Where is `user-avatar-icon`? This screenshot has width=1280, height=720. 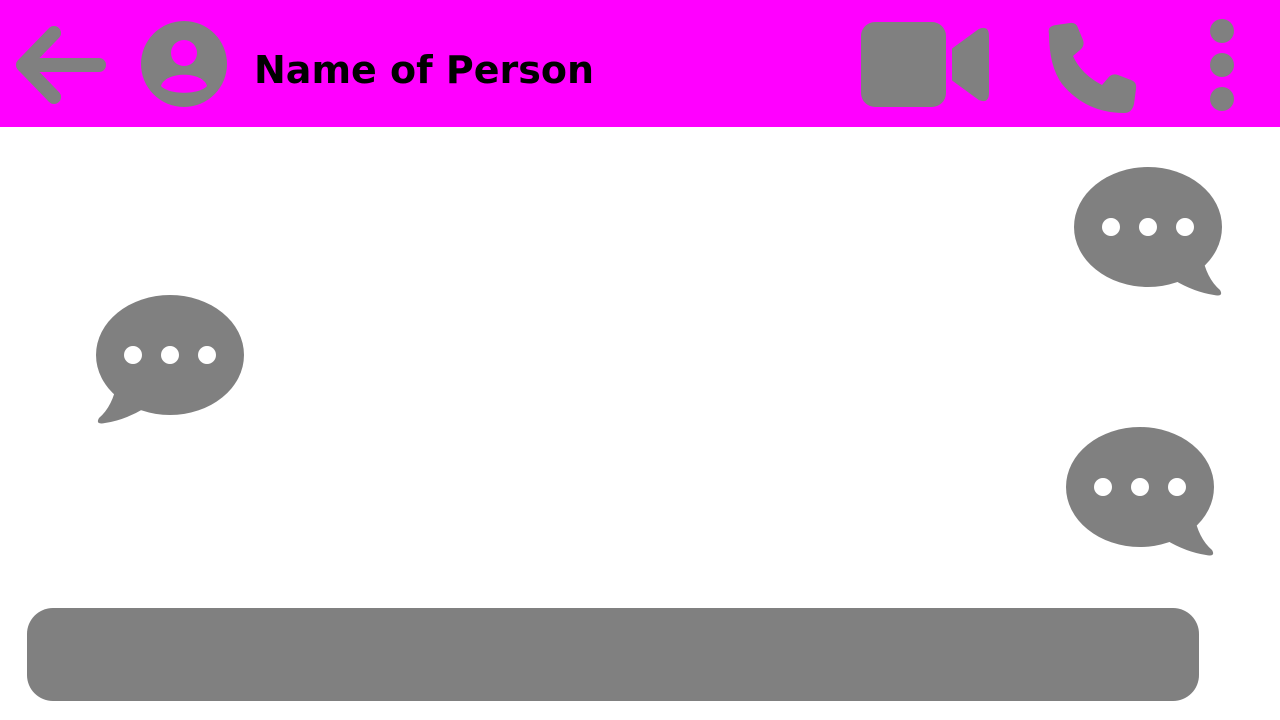 user-avatar-icon is located at coordinates (184, 64).